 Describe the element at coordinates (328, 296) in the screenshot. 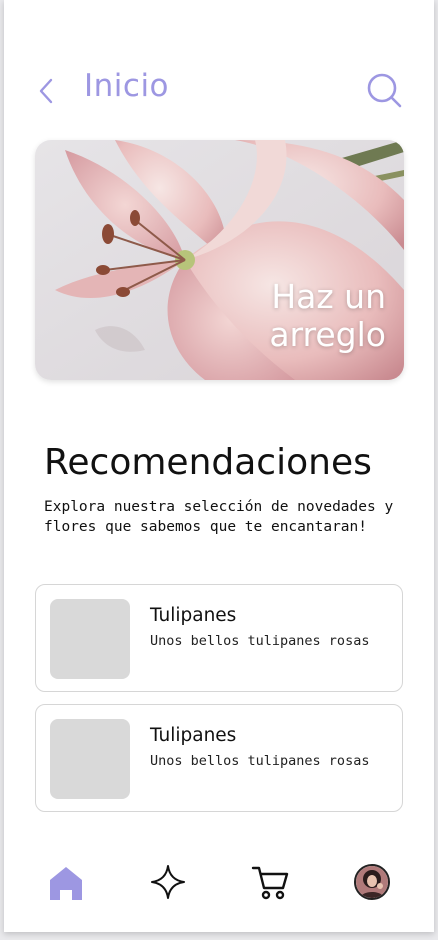

I see `hero-caption-line1: Haz un` at that location.